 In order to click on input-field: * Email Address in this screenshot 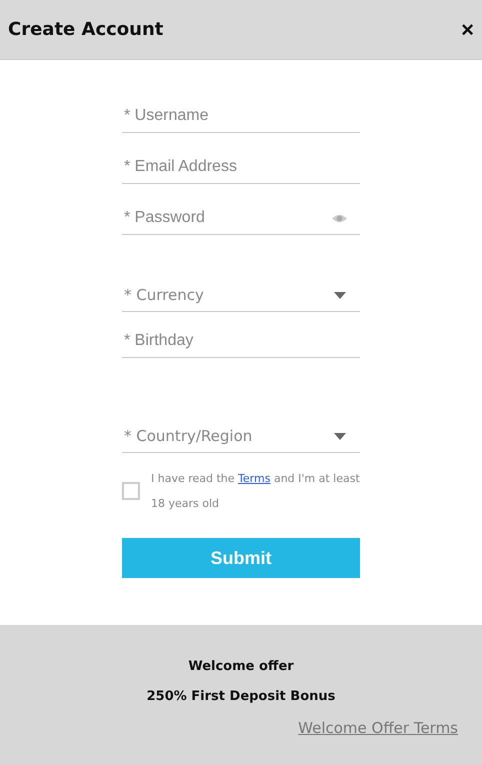, I will do `click(241, 167)`.